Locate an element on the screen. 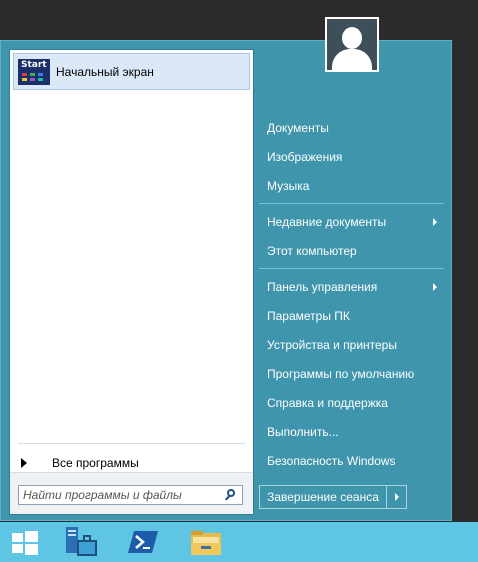  powershell-icon is located at coordinates (143, 542).